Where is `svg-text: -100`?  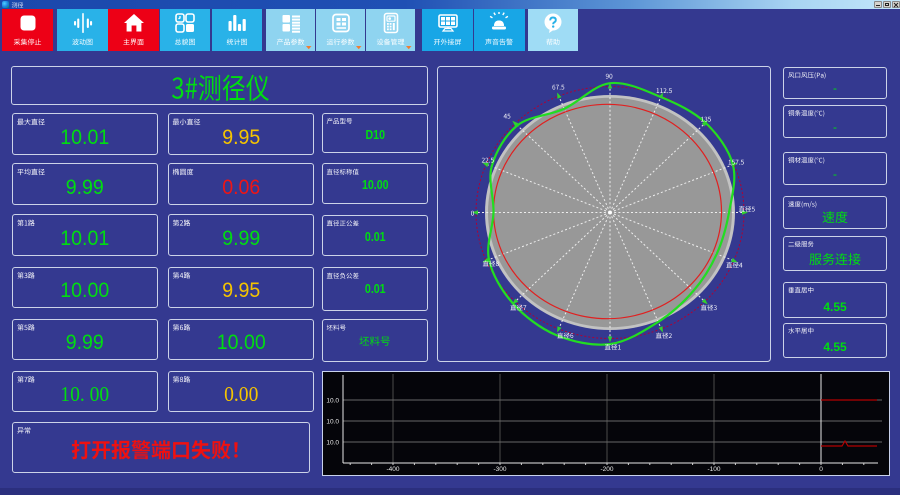
svg-text: -100 is located at coordinates (713, 469).